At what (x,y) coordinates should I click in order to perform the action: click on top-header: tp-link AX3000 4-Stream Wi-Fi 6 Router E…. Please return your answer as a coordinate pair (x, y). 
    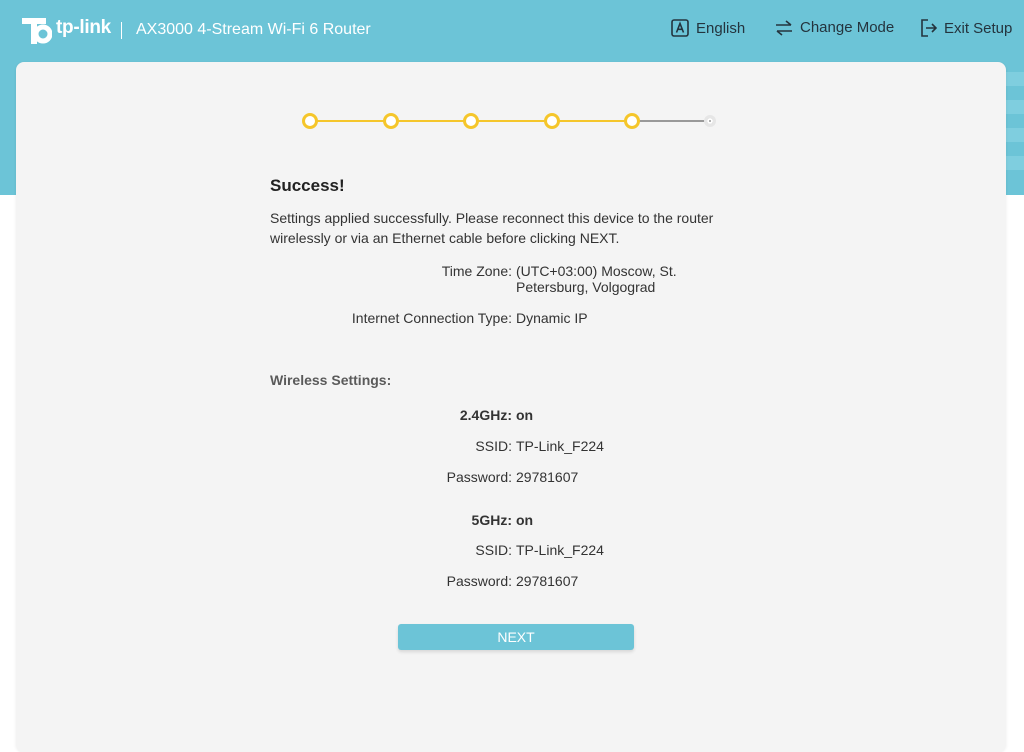
    Looking at the image, I should click on (512, 31).